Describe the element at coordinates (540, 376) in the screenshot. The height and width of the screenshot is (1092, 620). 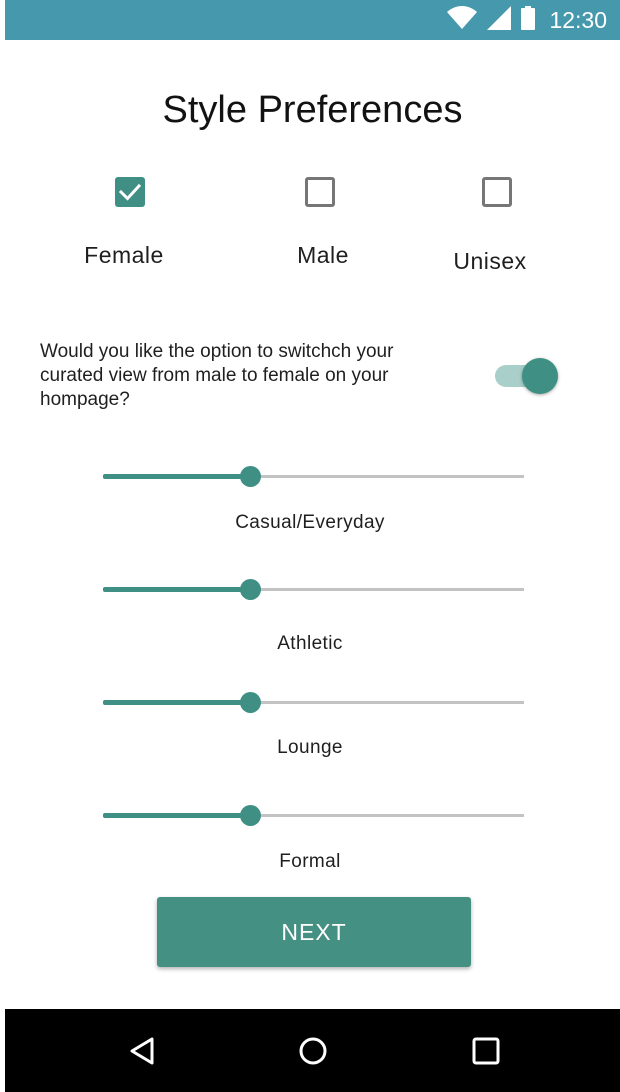
I see `toggle-thumb` at that location.